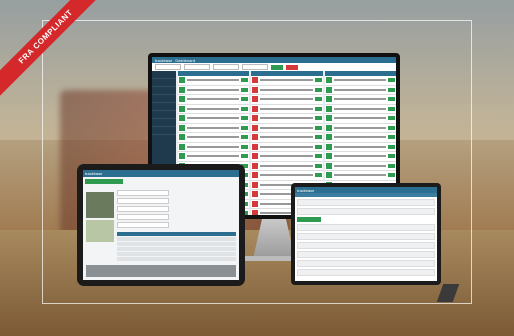 Image resolution: width=514 pixels, height=336 pixels. What do you see at coordinates (185, 60) in the screenshot?
I see `monitor-title: Dashboard` at bounding box center [185, 60].